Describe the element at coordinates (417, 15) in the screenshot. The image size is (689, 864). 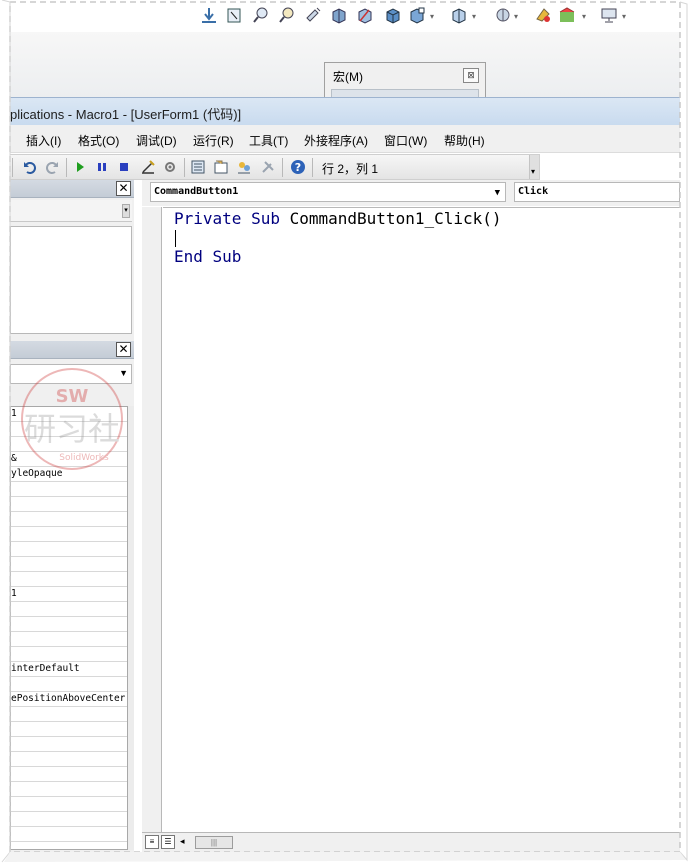
I see `display-style-icon` at that location.